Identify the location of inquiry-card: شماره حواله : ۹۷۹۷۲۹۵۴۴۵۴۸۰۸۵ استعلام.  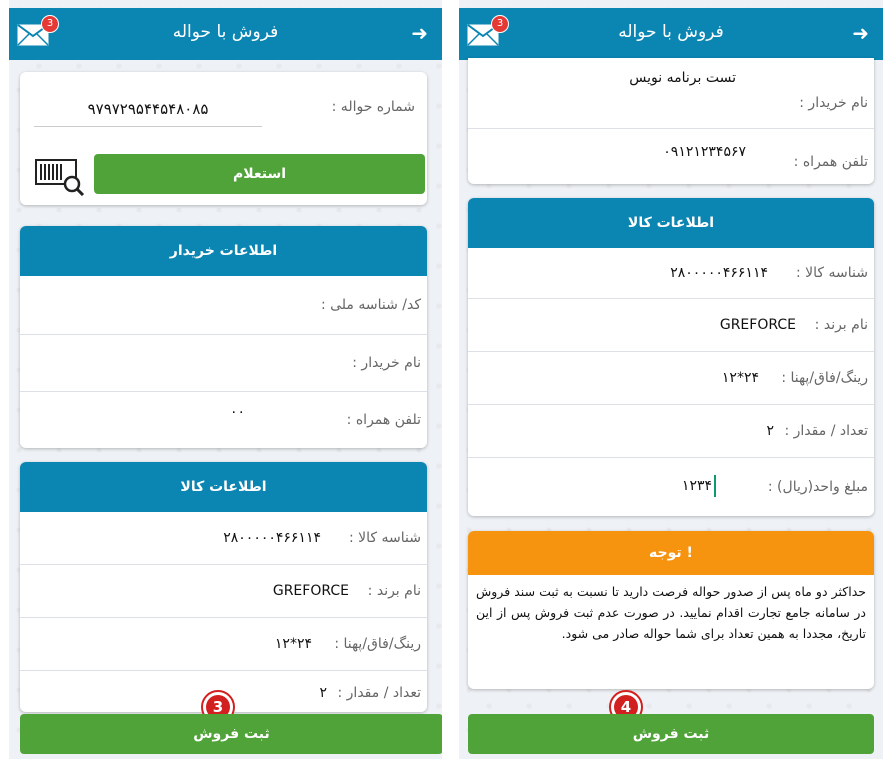
(223, 138).